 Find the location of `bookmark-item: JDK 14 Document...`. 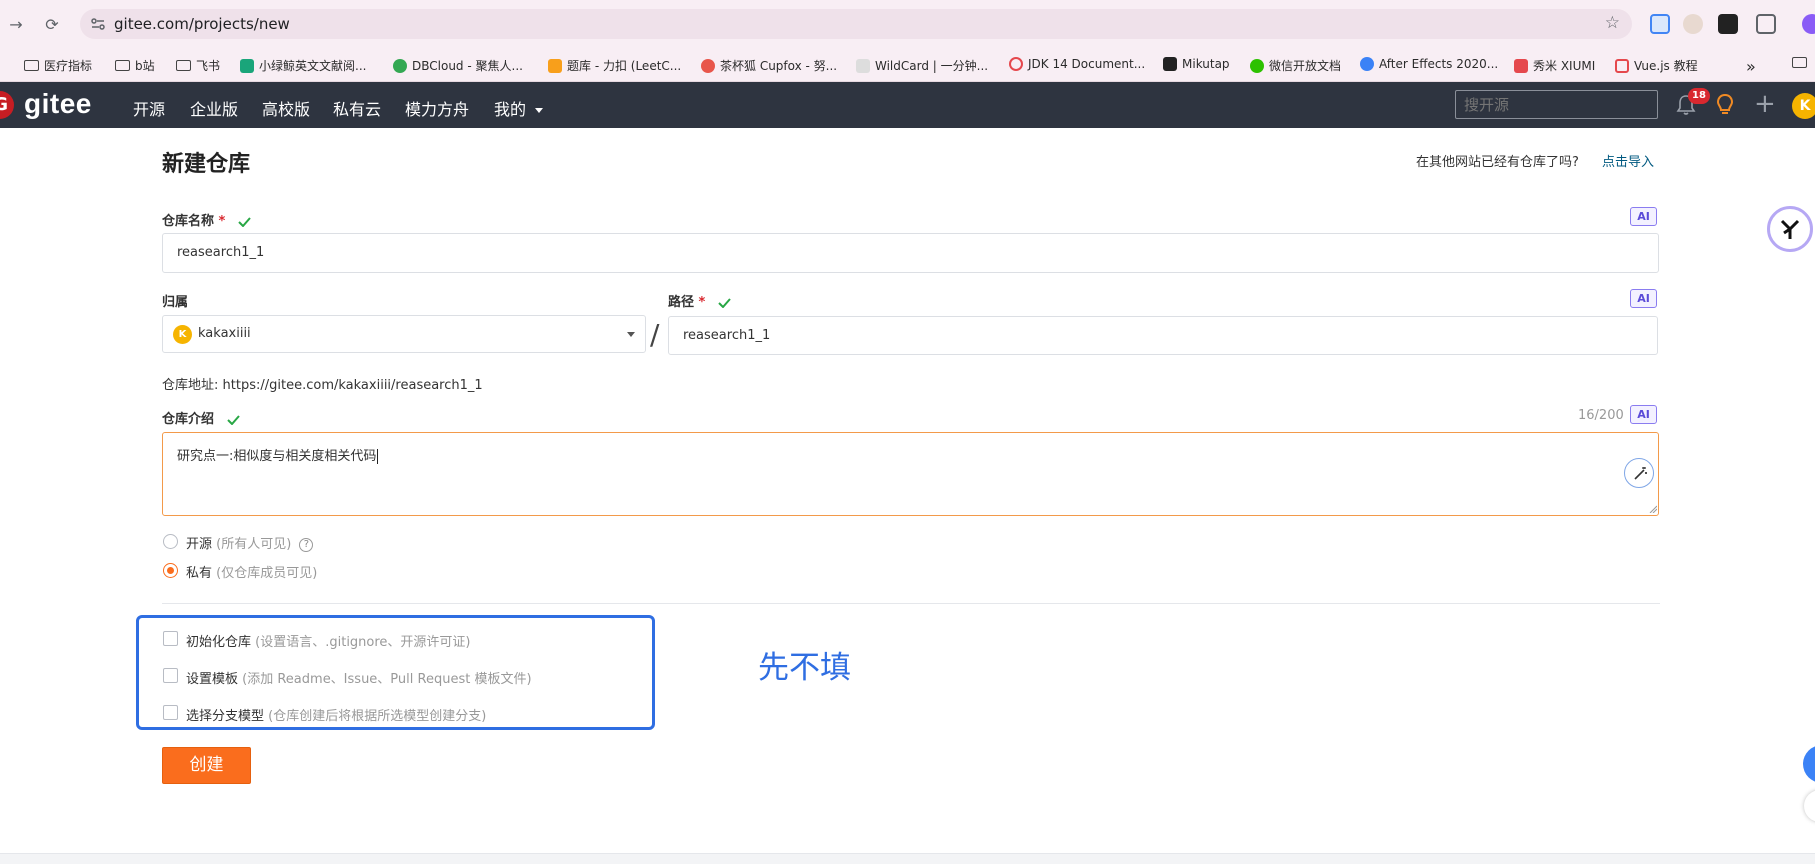

bookmark-item: JDK 14 Document... is located at coordinates (1077, 64).